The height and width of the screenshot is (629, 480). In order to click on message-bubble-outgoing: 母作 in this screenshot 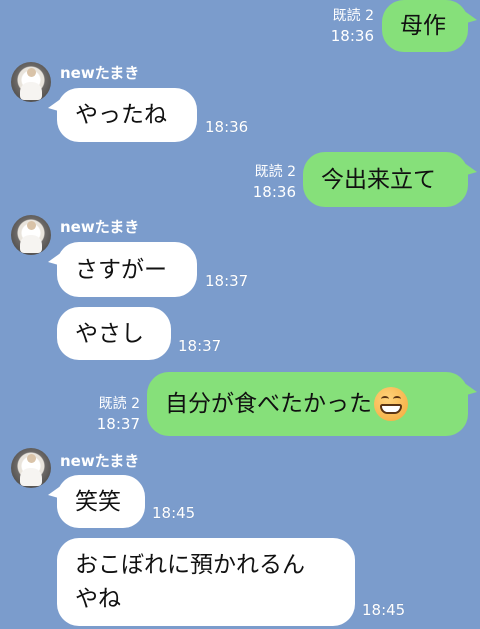, I will do `click(429, 26)`.